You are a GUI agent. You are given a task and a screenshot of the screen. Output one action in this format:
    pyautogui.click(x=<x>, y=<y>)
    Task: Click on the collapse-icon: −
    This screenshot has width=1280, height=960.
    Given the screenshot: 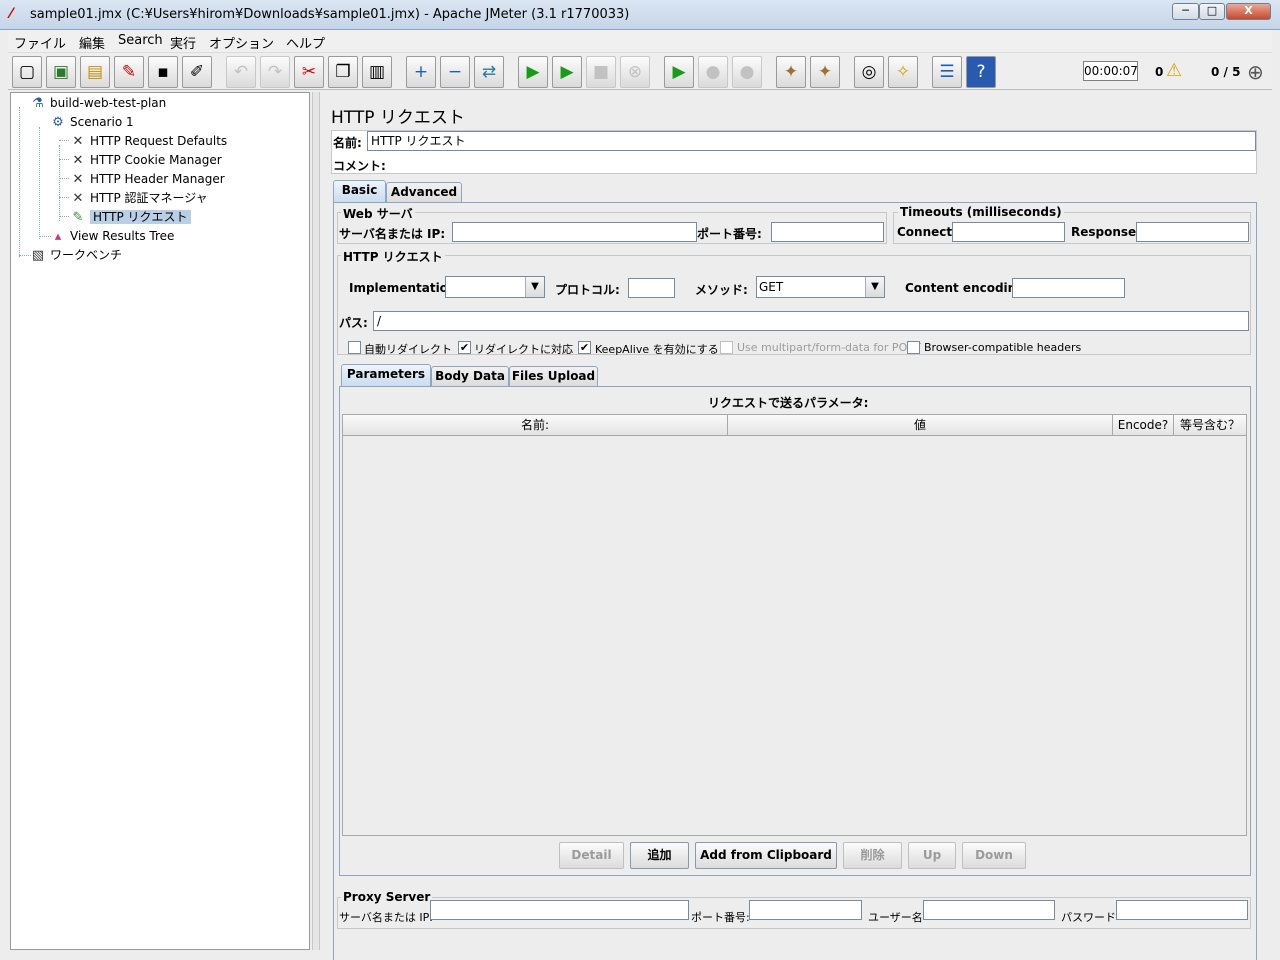 What is the action you would take?
    pyautogui.click(x=455, y=72)
    